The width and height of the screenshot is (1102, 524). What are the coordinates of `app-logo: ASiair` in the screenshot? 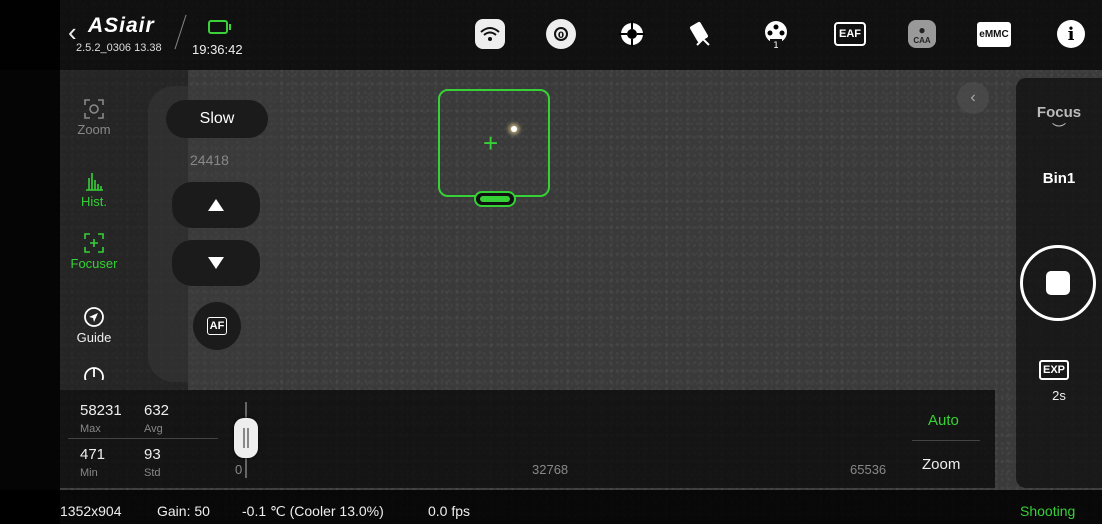 It's located at (121, 25).